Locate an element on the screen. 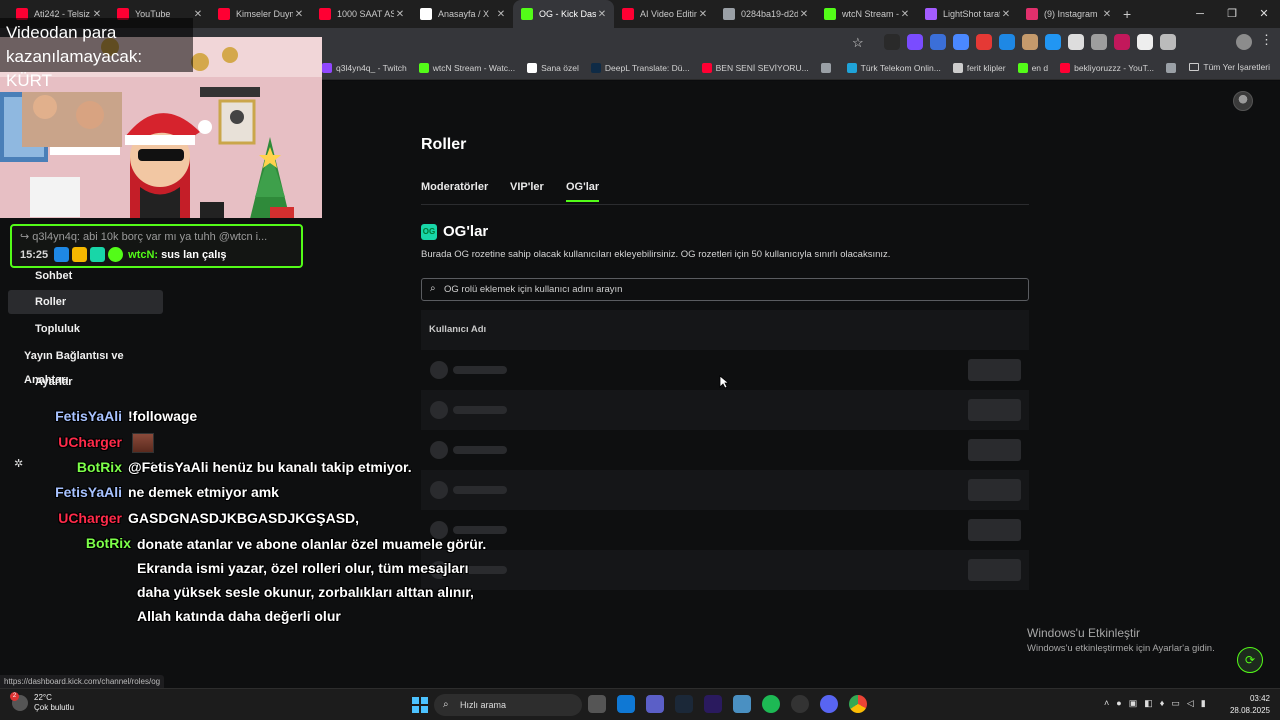  obs-icon is located at coordinates (800, 704).